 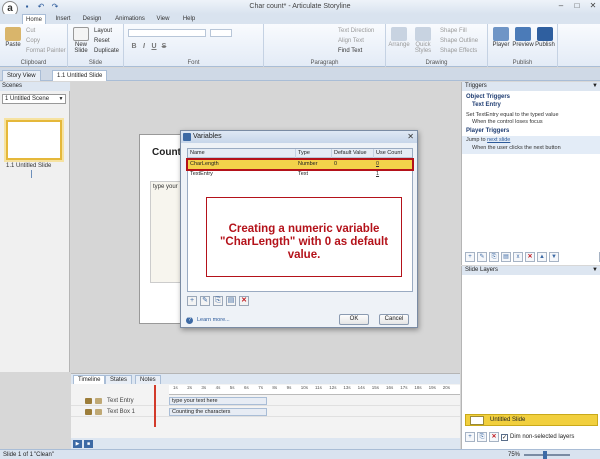 I want to click on variable-use-count: 1, so click(x=376, y=174).